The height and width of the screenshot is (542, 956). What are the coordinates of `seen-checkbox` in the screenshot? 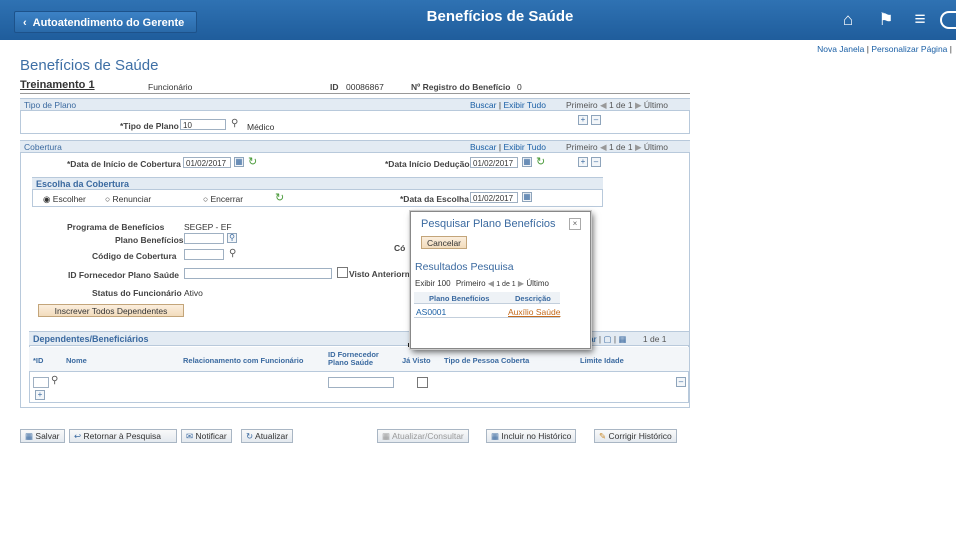 It's located at (342, 272).